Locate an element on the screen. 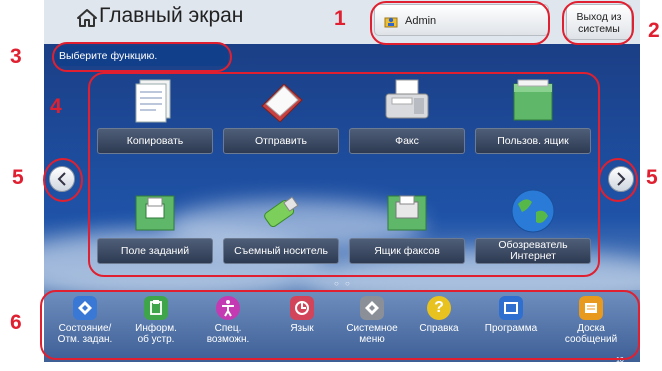 The height and width of the screenshot is (371, 662). annotation-number-5-left: 5 is located at coordinates (18, 177).